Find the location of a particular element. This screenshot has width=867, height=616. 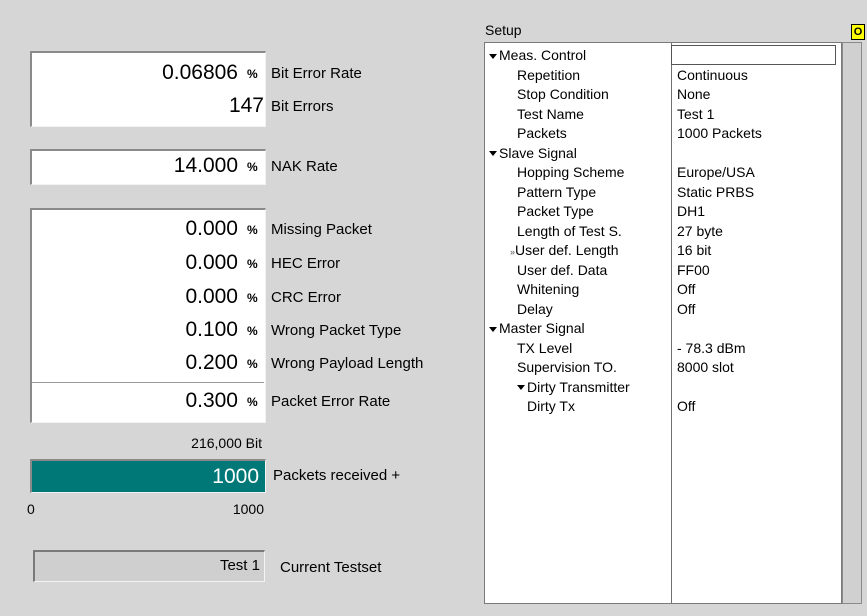

setup-row-value: Europe/USA is located at coordinates (716, 172).